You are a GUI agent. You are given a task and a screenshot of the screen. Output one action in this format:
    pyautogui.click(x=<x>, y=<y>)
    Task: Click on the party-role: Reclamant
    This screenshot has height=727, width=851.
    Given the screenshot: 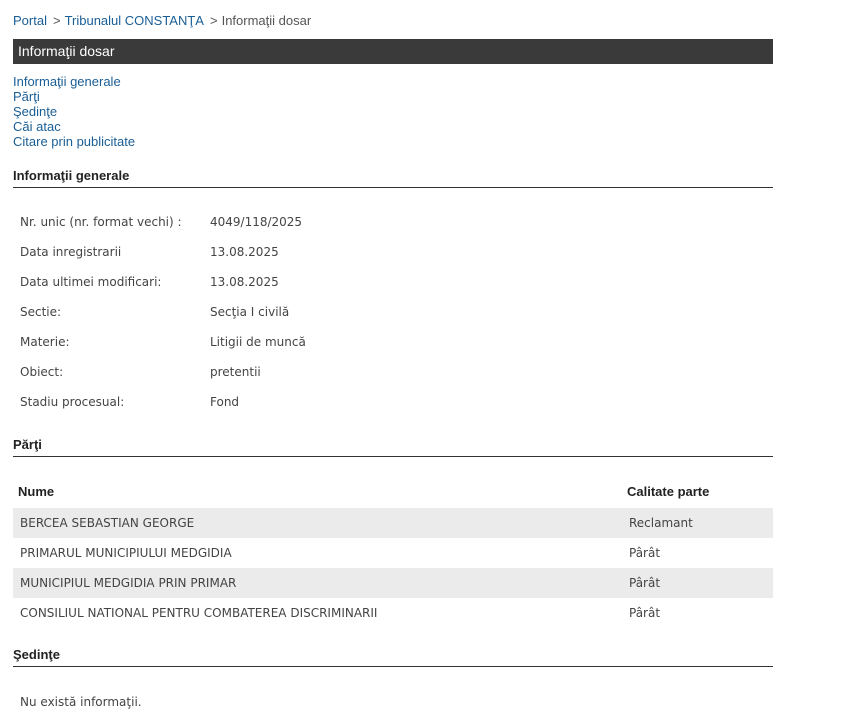 What is the action you would take?
    pyautogui.click(x=661, y=523)
    